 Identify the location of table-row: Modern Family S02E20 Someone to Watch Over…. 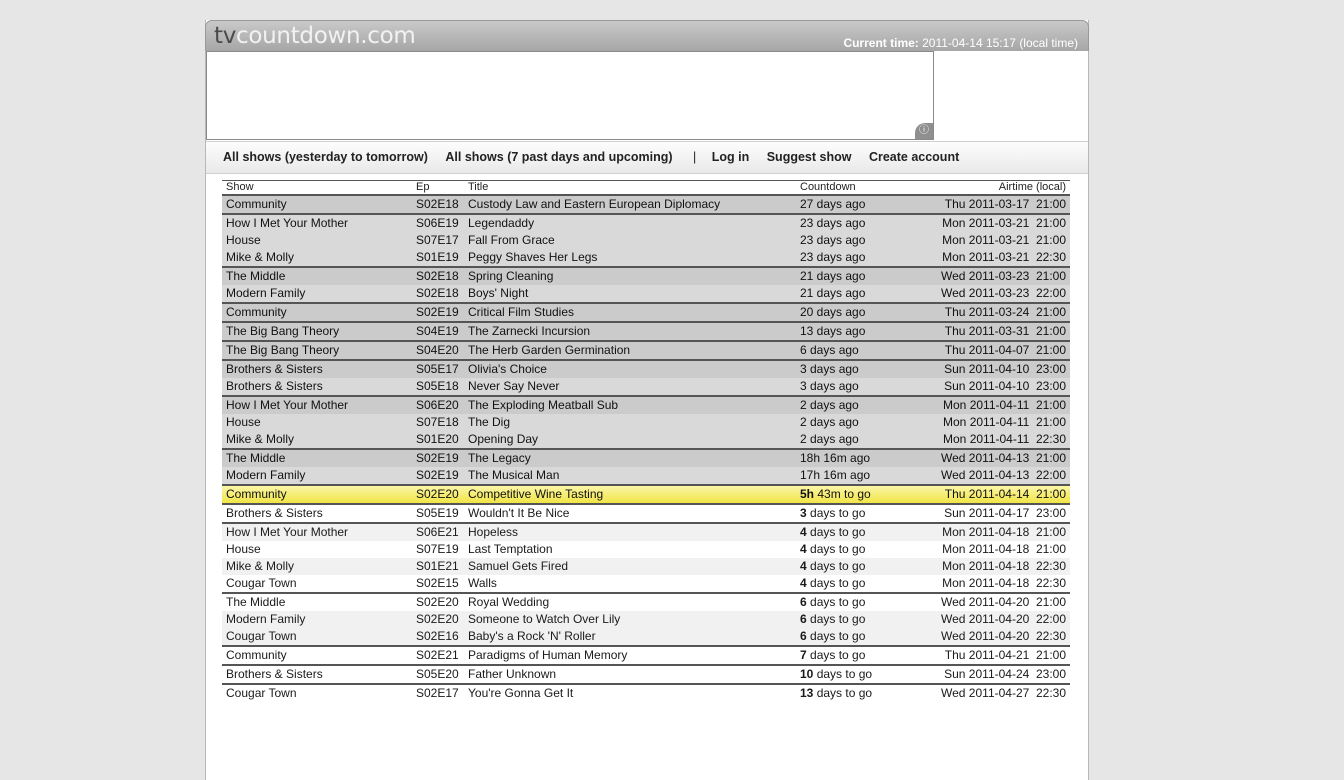
(646, 619).